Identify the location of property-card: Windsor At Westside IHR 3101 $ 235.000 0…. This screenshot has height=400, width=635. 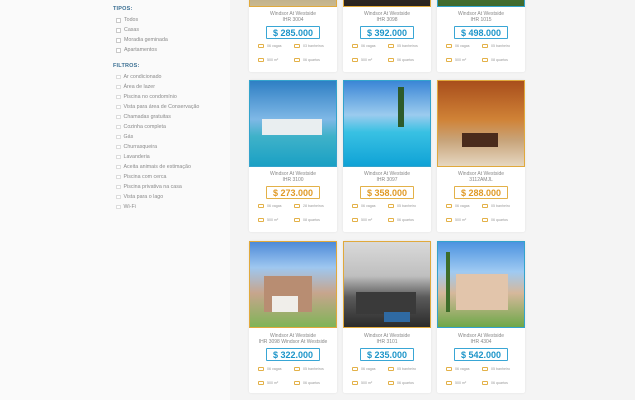
(387, 317).